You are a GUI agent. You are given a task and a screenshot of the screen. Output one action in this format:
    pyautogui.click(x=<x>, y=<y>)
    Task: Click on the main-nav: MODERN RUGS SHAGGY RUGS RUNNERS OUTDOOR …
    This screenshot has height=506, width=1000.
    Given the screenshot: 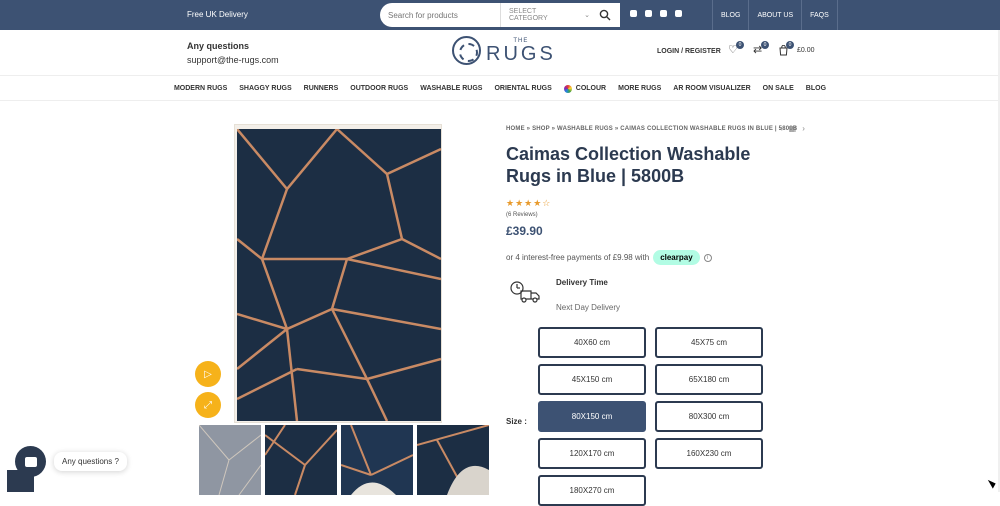 What is the action you would take?
    pyautogui.click(x=500, y=89)
    